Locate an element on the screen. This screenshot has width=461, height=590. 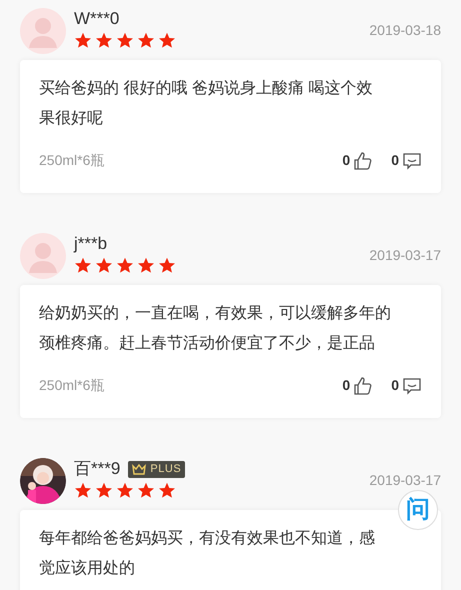
crown-icon is located at coordinates (139, 469).